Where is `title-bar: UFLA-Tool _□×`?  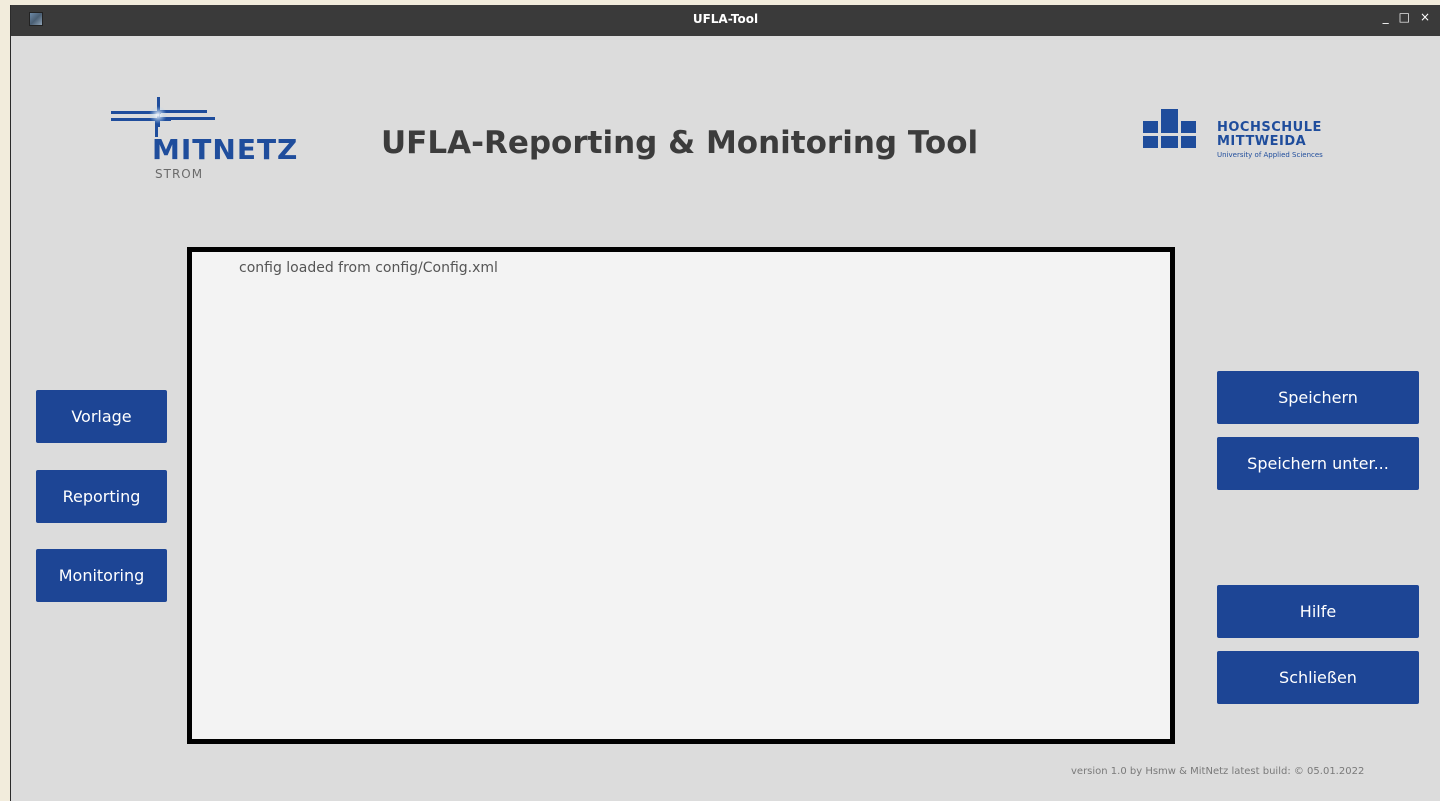 title-bar: UFLA-Tool _□× is located at coordinates (725, 20).